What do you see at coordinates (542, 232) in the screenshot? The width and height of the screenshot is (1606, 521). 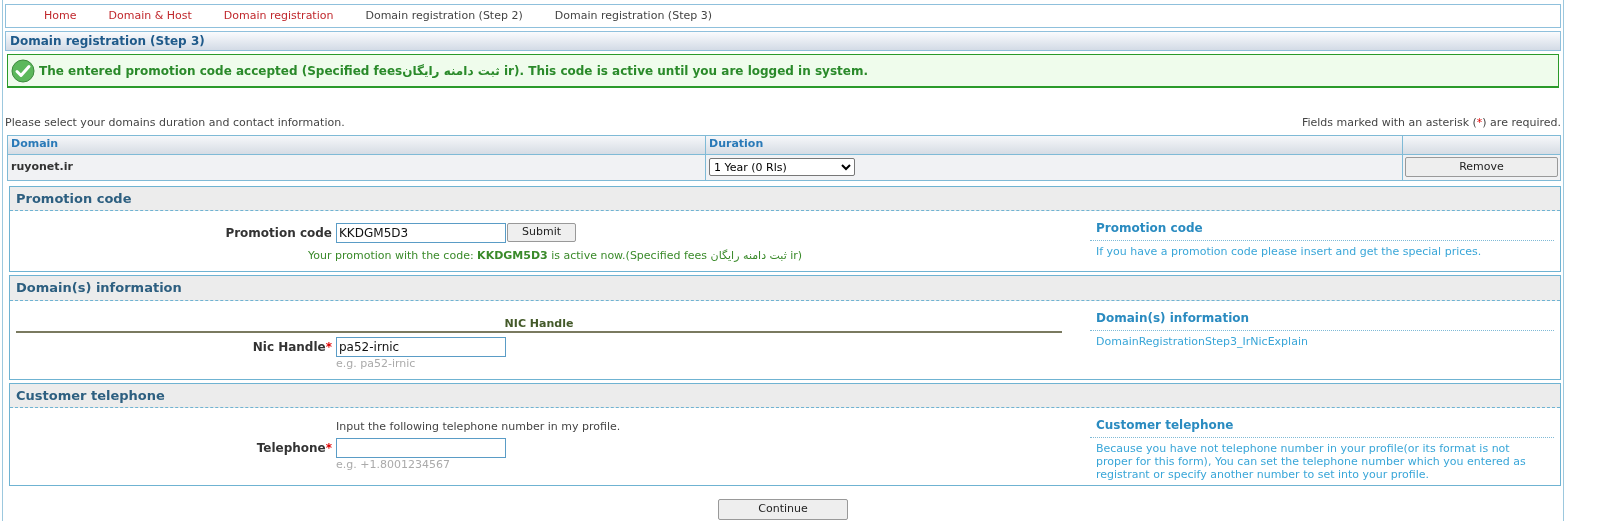 I see `submit-button: Submit` at bounding box center [542, 232].